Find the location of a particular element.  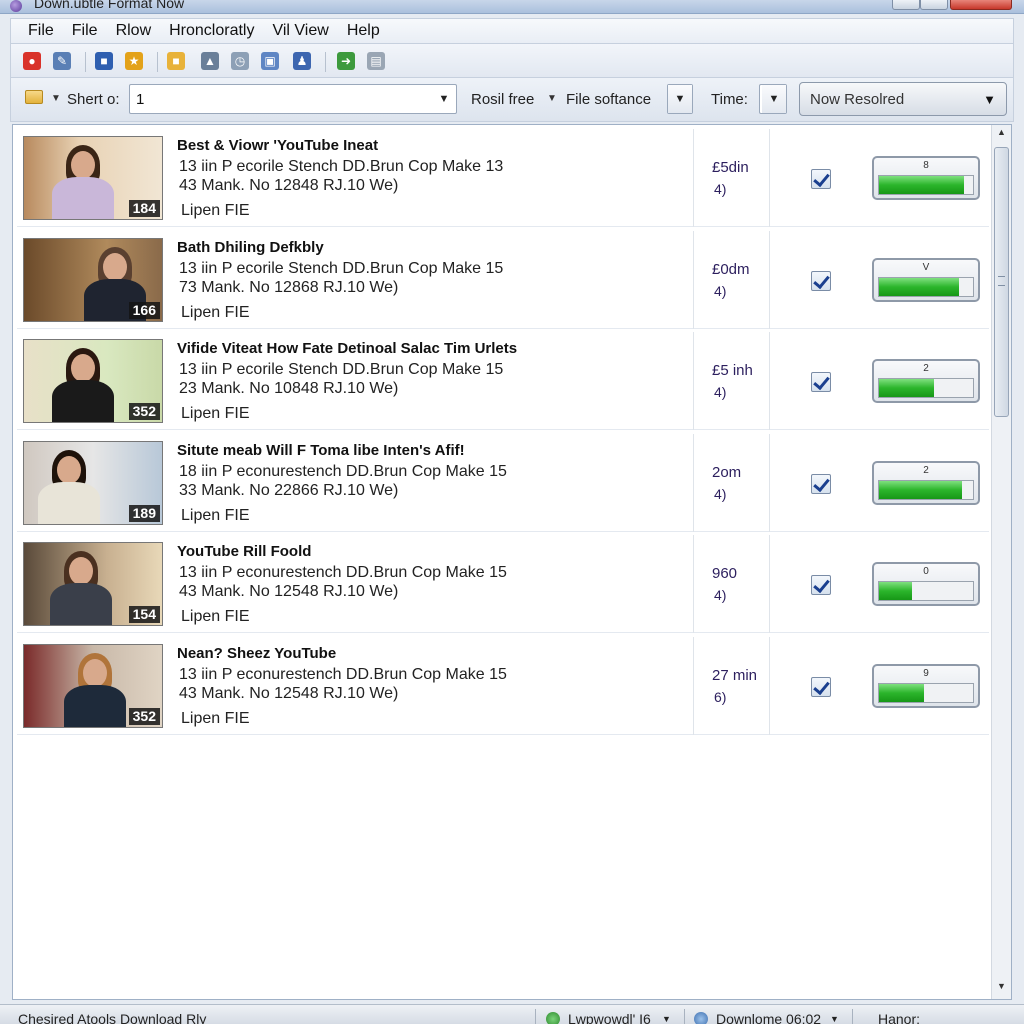

menu-file: File is located at coordinates (41, 31).